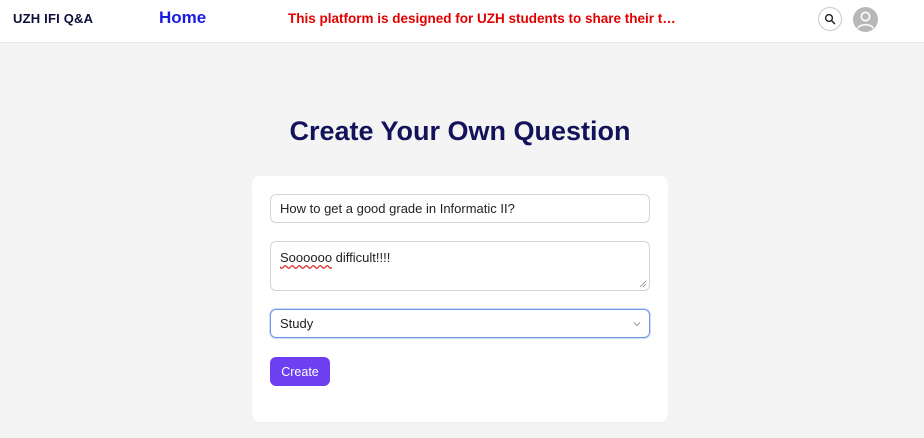 The image size is (924, 438). I want to click on user-avatar, so click(865, 19).